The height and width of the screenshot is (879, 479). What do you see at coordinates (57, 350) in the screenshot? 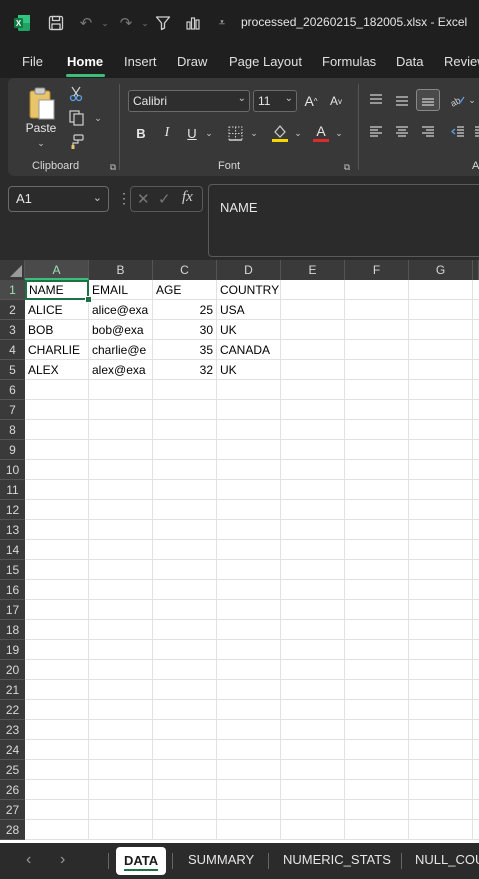
I see `cell: CHARLIE` at bounding box center [57, 350].